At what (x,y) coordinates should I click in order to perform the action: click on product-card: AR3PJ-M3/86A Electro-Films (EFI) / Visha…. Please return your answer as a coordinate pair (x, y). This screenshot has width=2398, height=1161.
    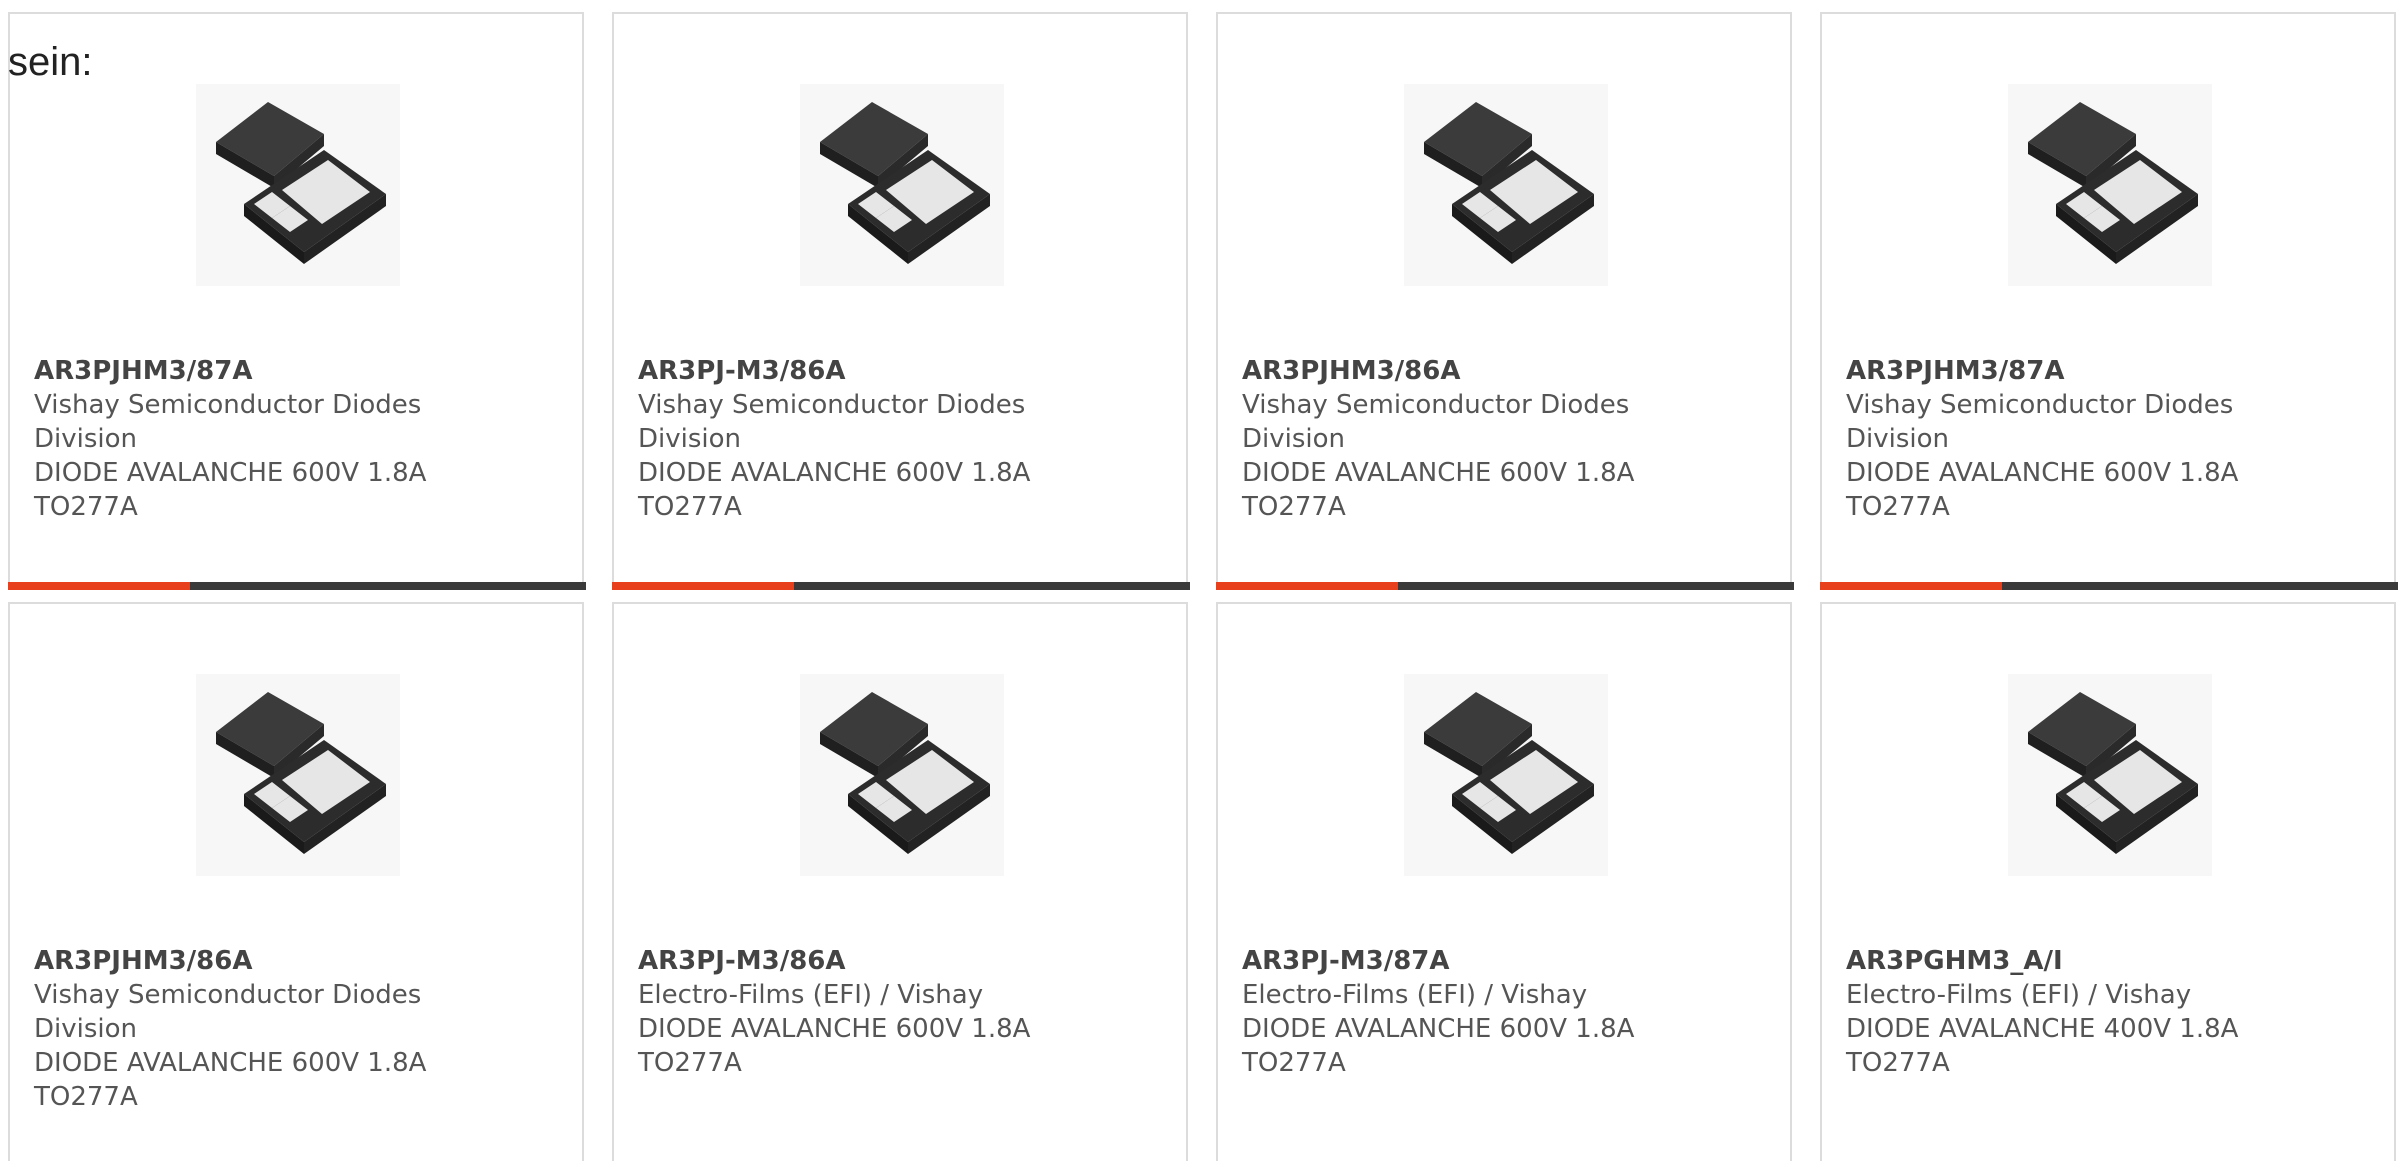
    Looking at the image, I should click on (900, 881).